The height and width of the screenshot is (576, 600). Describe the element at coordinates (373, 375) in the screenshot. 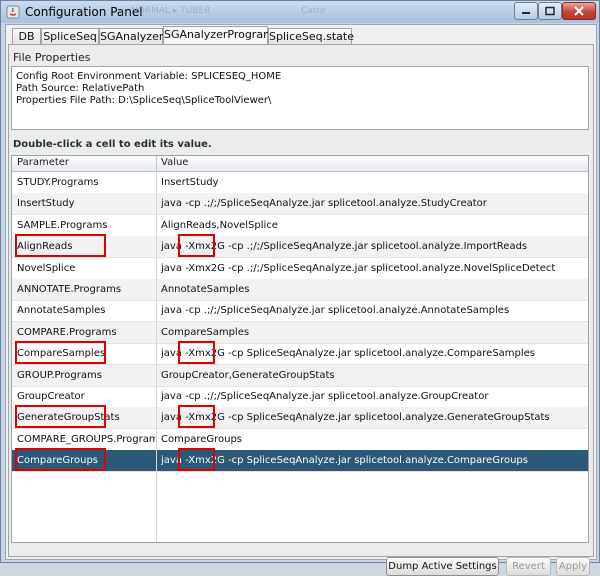

I see `value-cell: GroupCreator,GenerateGroupStats` at that location.